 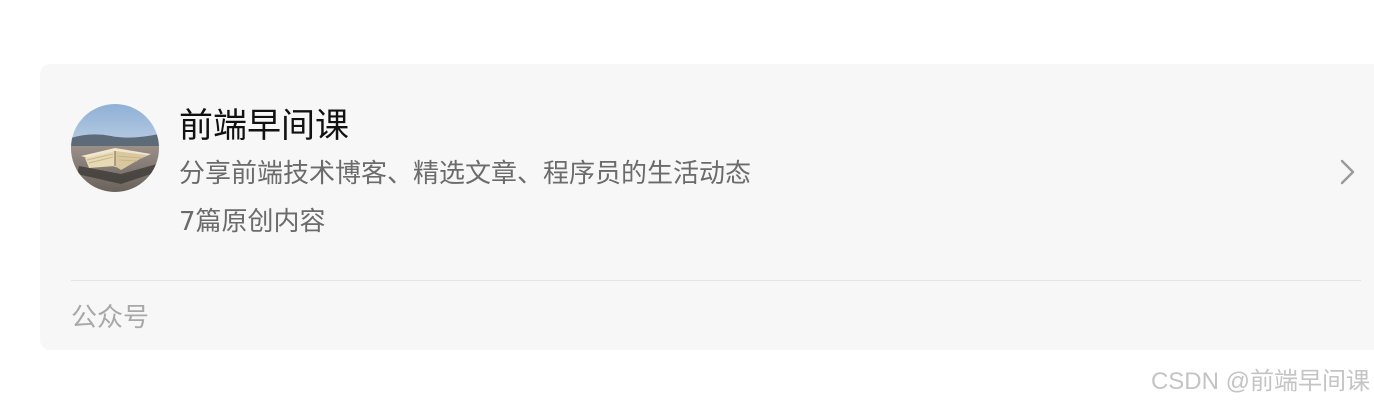 What do you see at coordinates (252, 222) in the screenshot?
I see `original-article-count: 7篇原创内容` at bounding box center [252, 222].